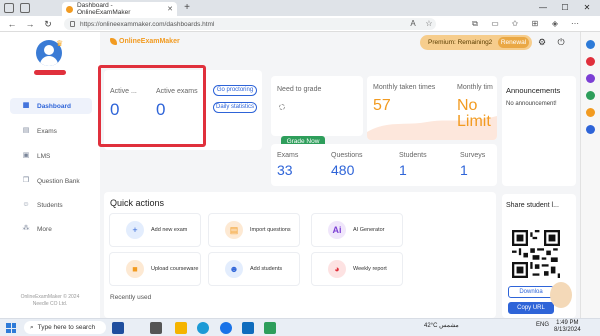  Describe the element at coordinates (357, 230) in the screenshot. I see `ai-generator-action: Ai AI Generator` at that location.